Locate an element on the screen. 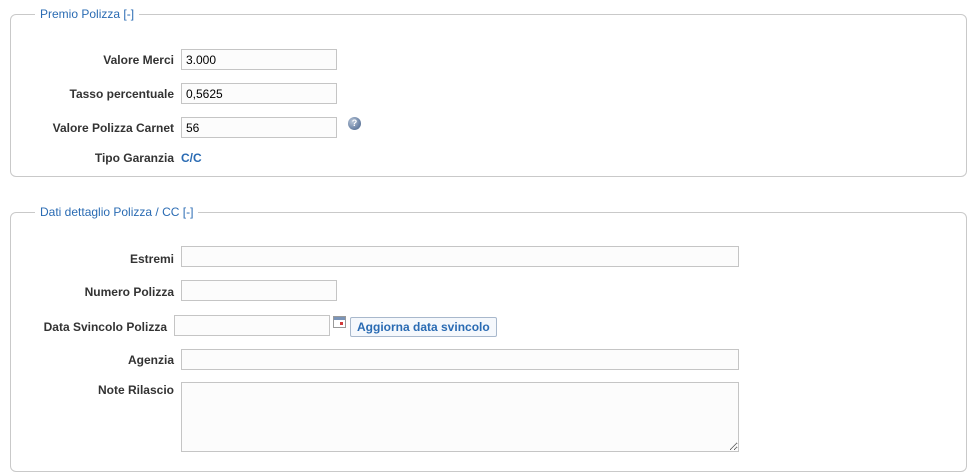  premio-polizza-legend: Premio Polizza [-] is located at coordinates (87, 14).